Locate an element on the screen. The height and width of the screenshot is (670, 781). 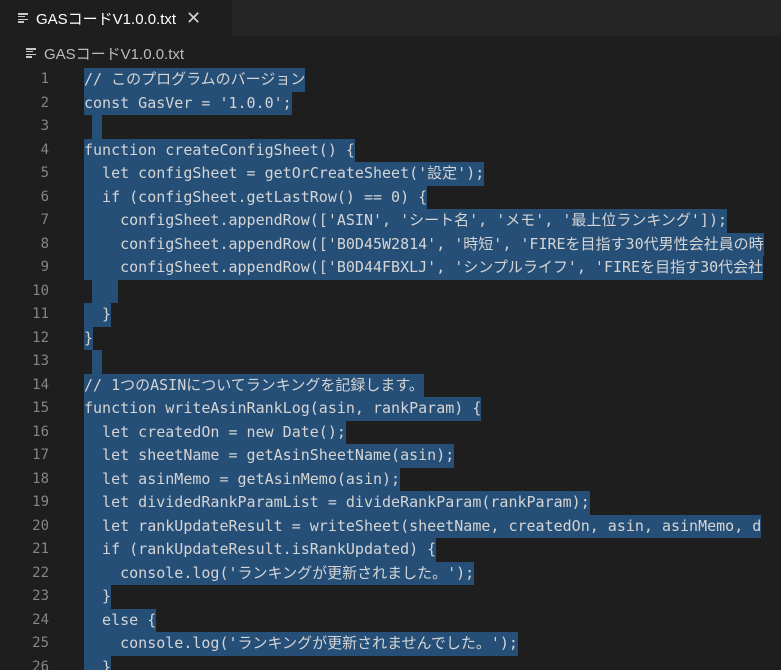
breadcrumb-file: GASコードV1.0.0.txt is located at coordinates (114, 53).